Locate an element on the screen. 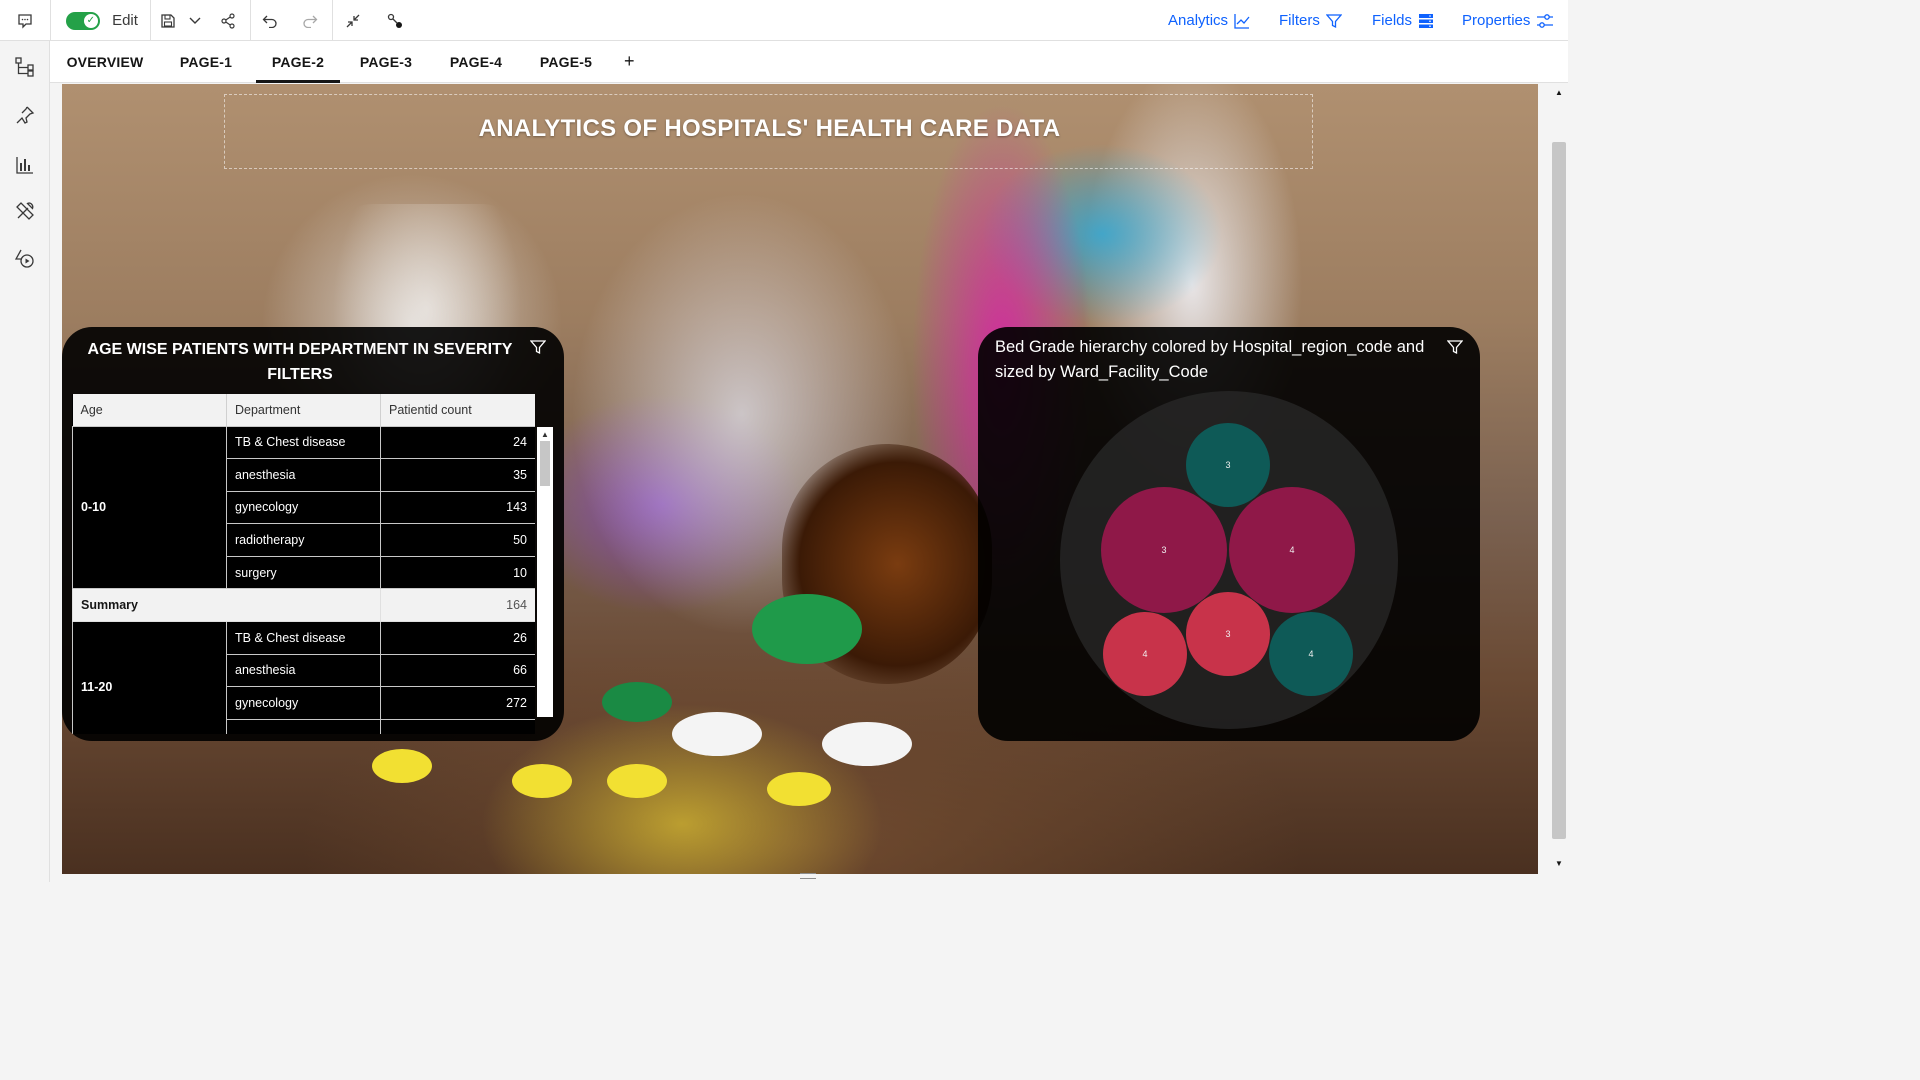 The height and width of the screenshot is (1080, 1920). scroll-down-icon: ▼ is located at coordinates (1559, 863).